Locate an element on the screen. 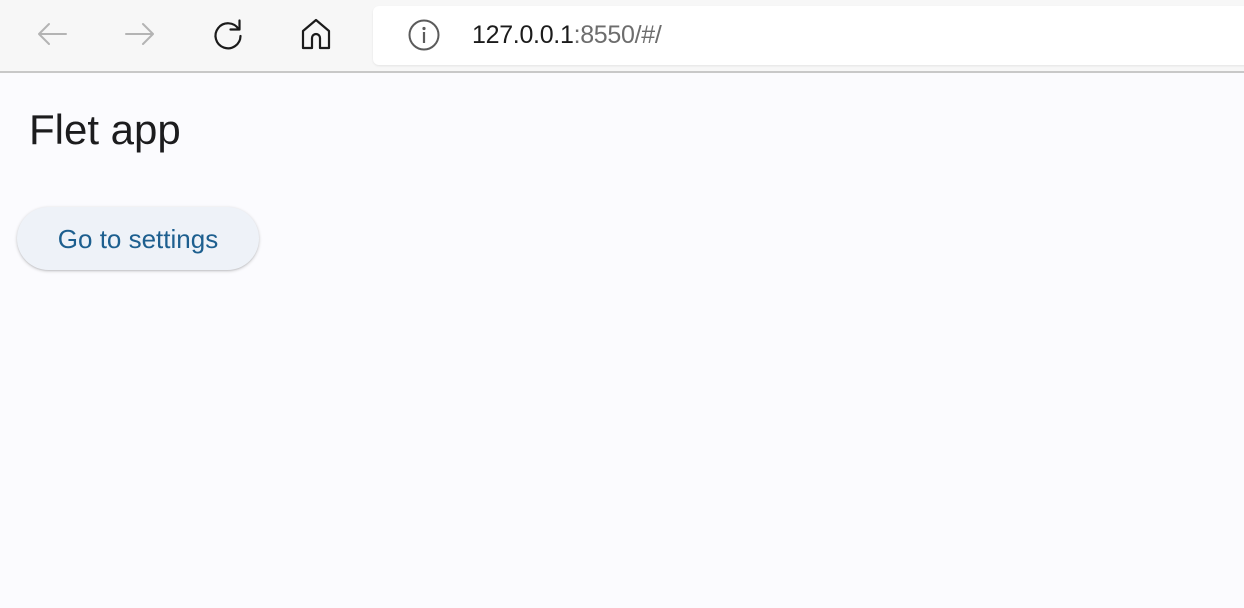  url-host: 127.0.0.1 is located at coordinates (523, 35).